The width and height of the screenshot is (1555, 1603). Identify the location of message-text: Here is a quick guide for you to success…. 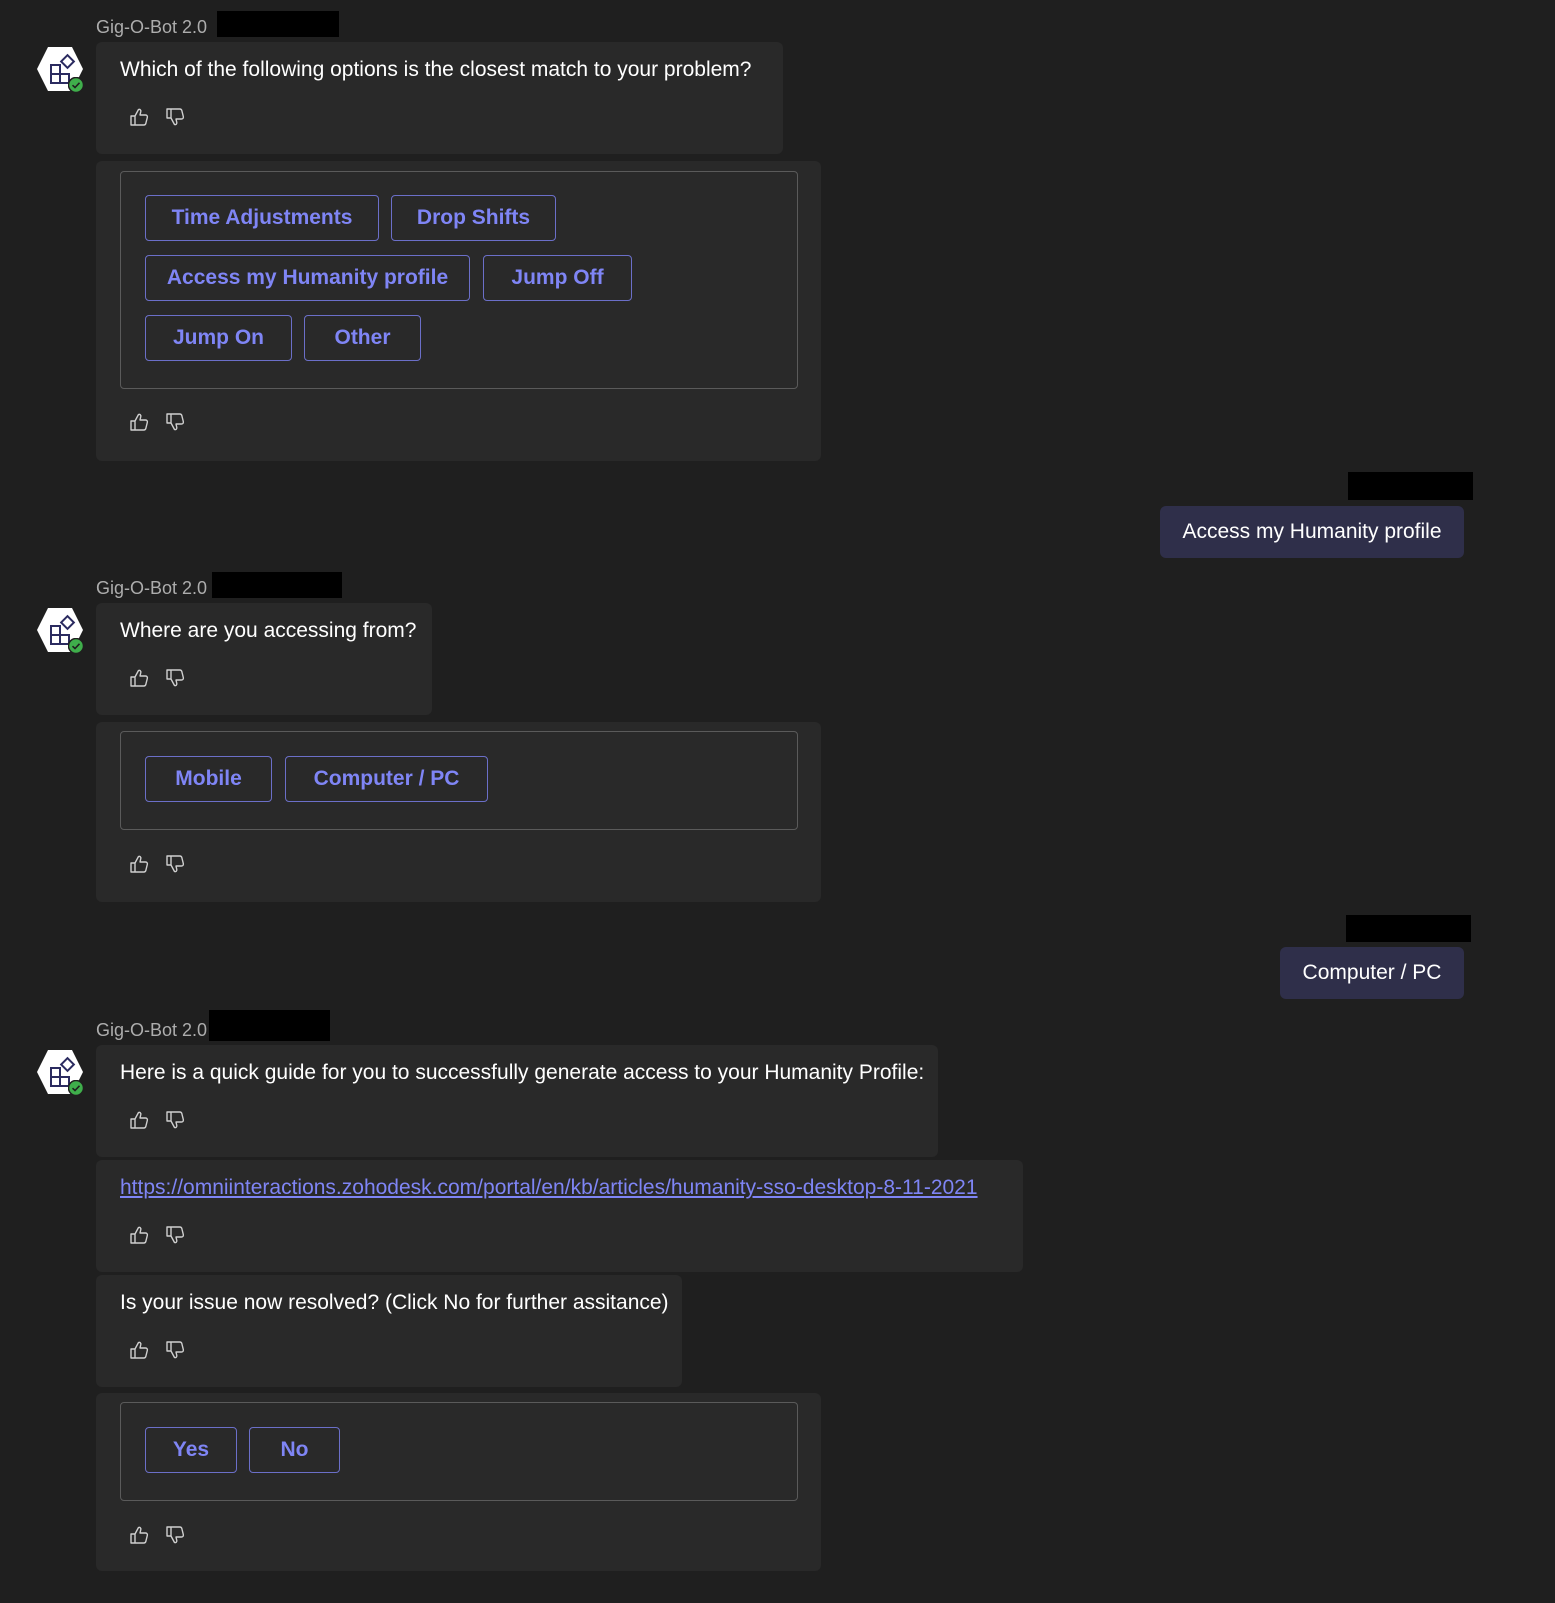
(522, 1072).